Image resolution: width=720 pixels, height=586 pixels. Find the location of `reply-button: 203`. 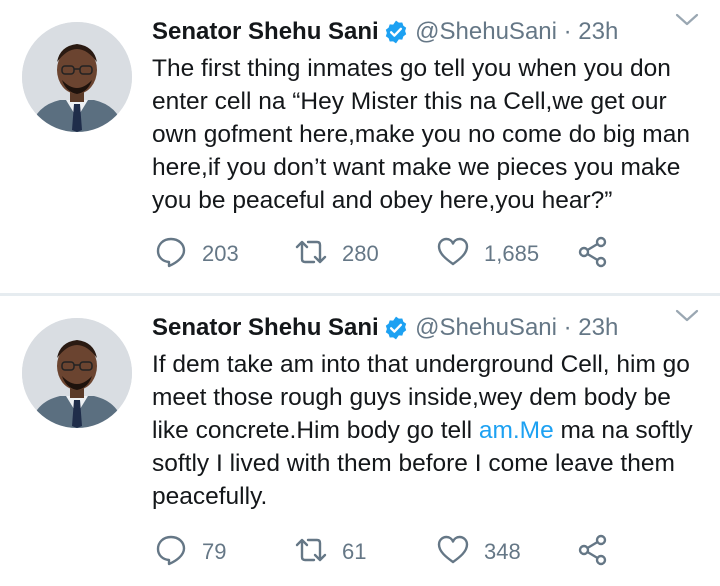

reply-button: 203 is located at coordinates (196, 254).